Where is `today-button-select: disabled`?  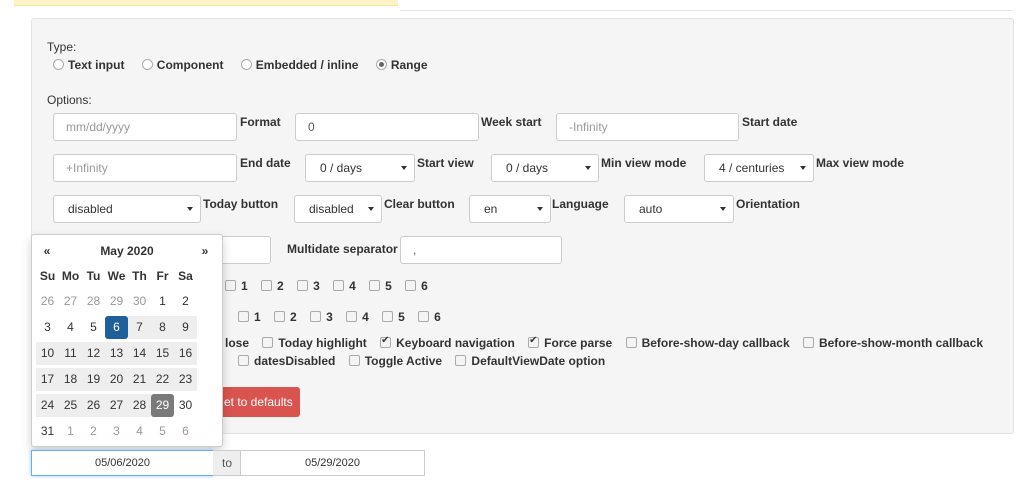 today-button-select: disabled is located at coordinates (127, 209).